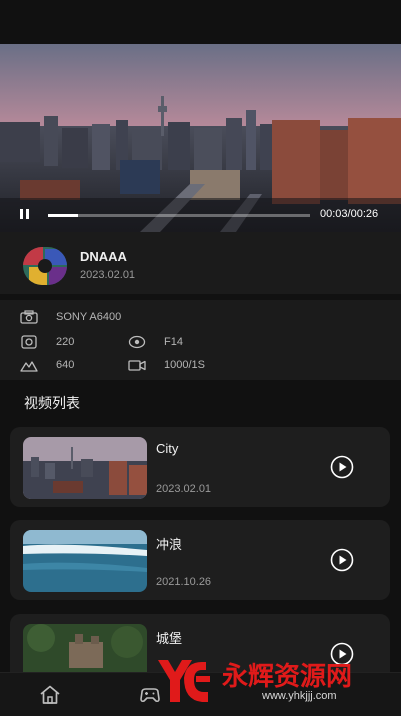  Describe the element at coordinates (65, 342) in the screenshot. I see `iso-value: 220` at that location.